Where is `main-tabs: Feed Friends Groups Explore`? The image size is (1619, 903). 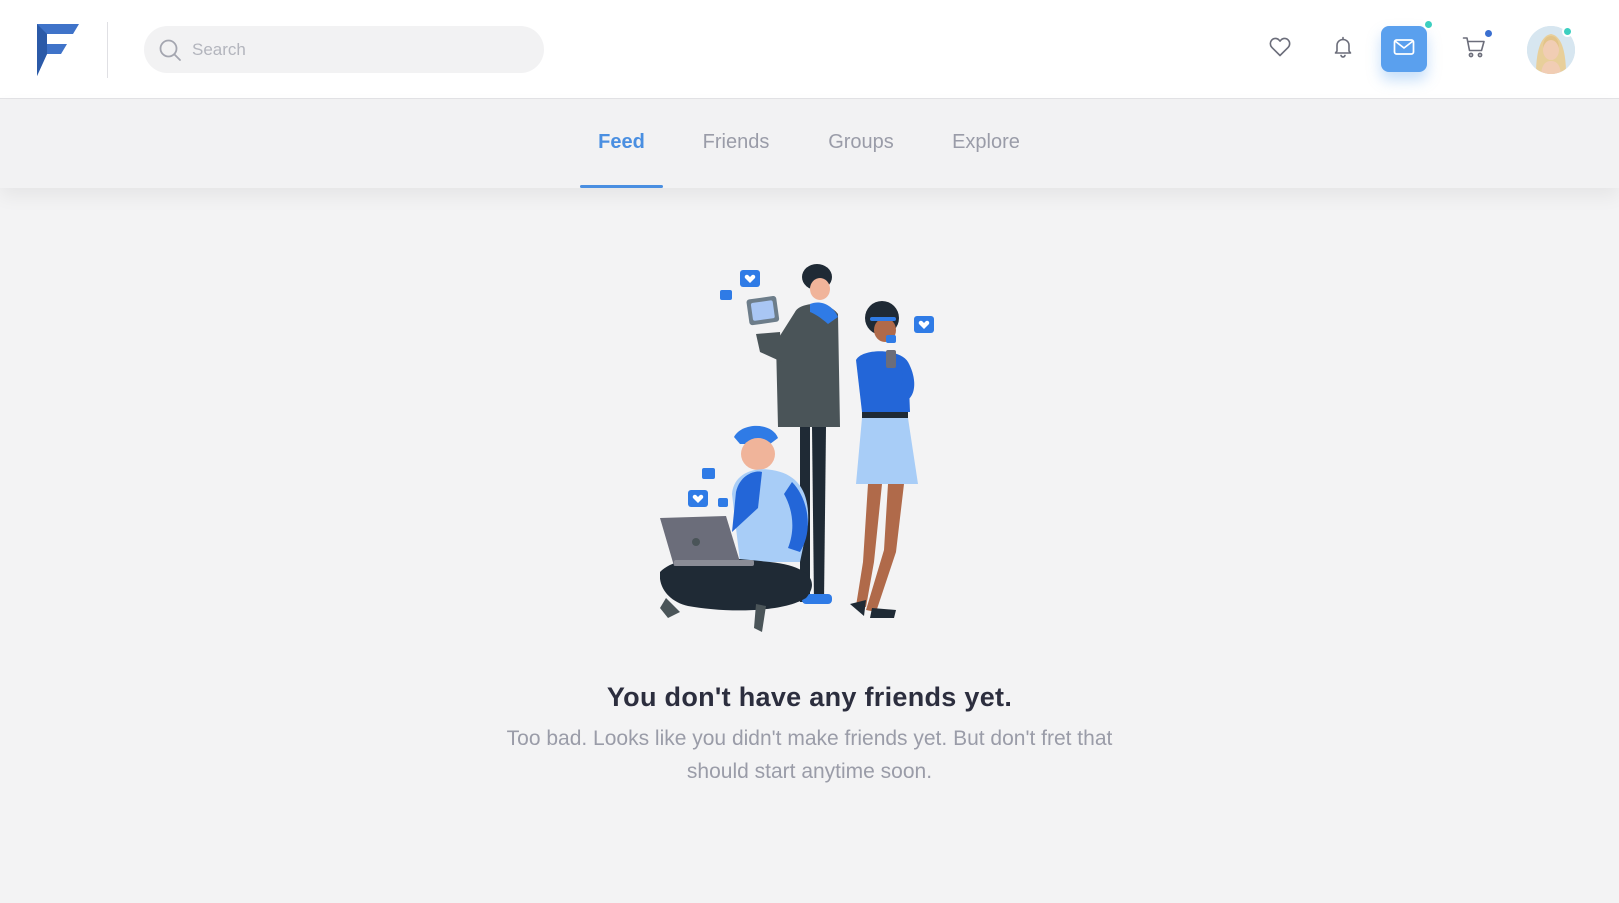
main-tabs: Feed Friends Groups Explore is located at coordinates (809, 144).